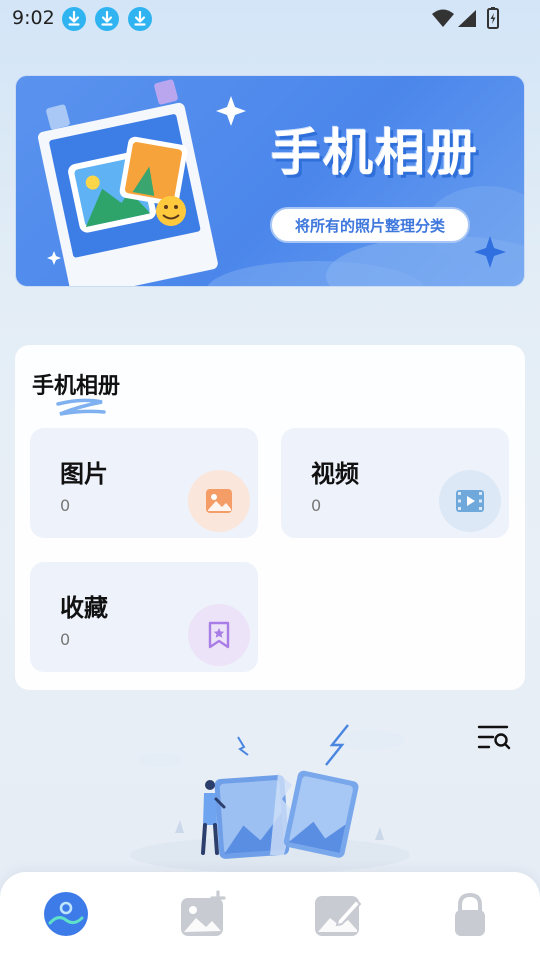  Describe the element at coordinates (144, 483) in the screenshot. I see `tile-images: 图片 0` at that location.